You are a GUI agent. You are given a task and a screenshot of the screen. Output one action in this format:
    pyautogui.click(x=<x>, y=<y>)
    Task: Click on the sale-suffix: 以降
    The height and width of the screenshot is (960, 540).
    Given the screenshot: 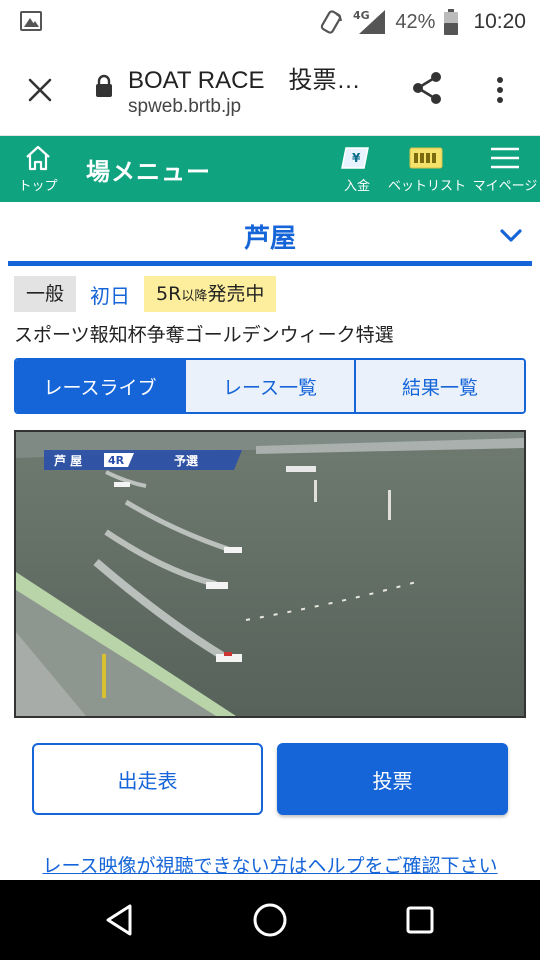 What is the action you would take?
    pyautogui.click(x=194, y=296)
    